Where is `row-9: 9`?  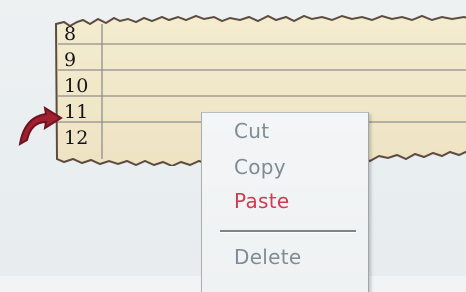
row-9: 9 is located at coordinates (261, 60).